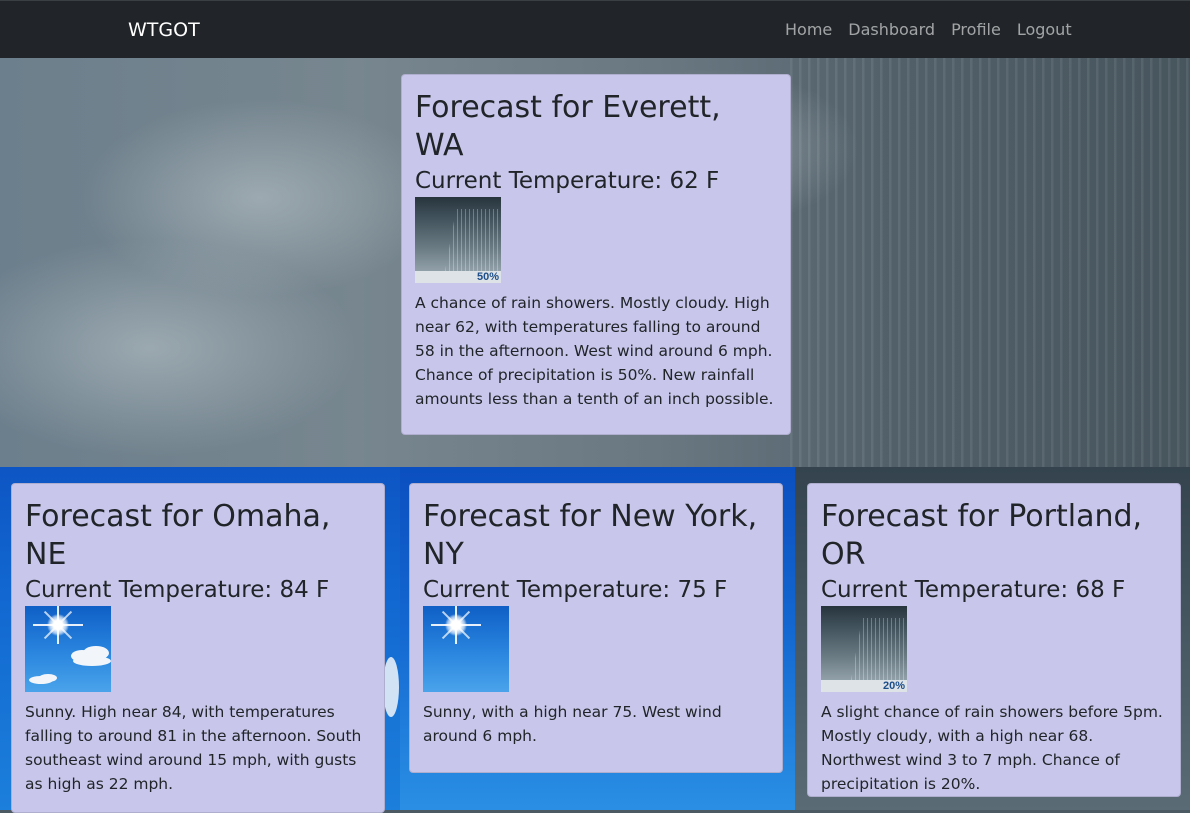 This screenshot has height=813, width=1190. I want to click on sunny-icon, so click(466, 649).